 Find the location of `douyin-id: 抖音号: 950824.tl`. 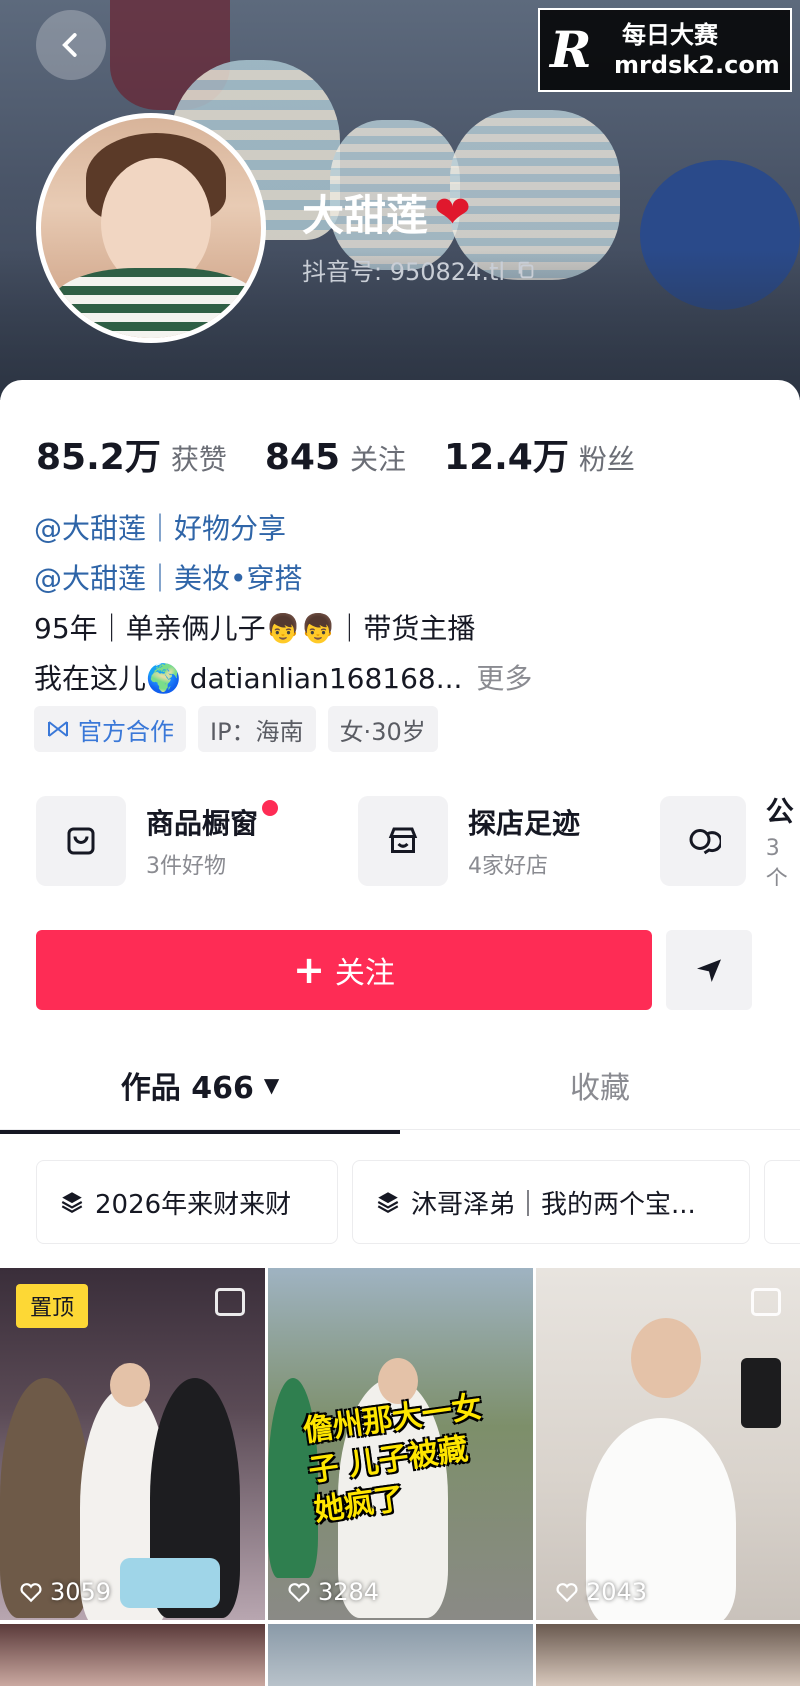

douyin-id: 抖音号: 950824.tl is located at coordinates (419, 269).